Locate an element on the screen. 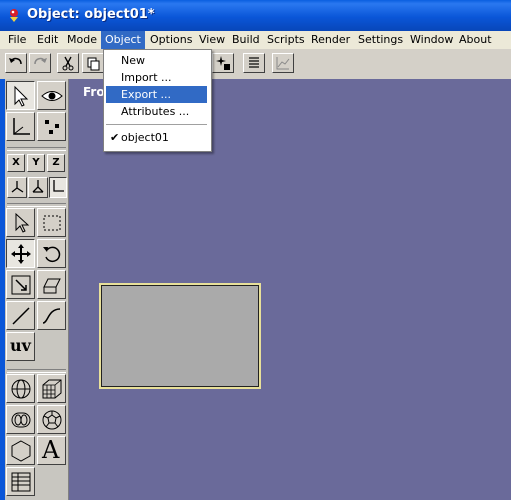 This screenshot has height=500, width=511. polyhedron-tool-button is located at coordinates (51, 419).